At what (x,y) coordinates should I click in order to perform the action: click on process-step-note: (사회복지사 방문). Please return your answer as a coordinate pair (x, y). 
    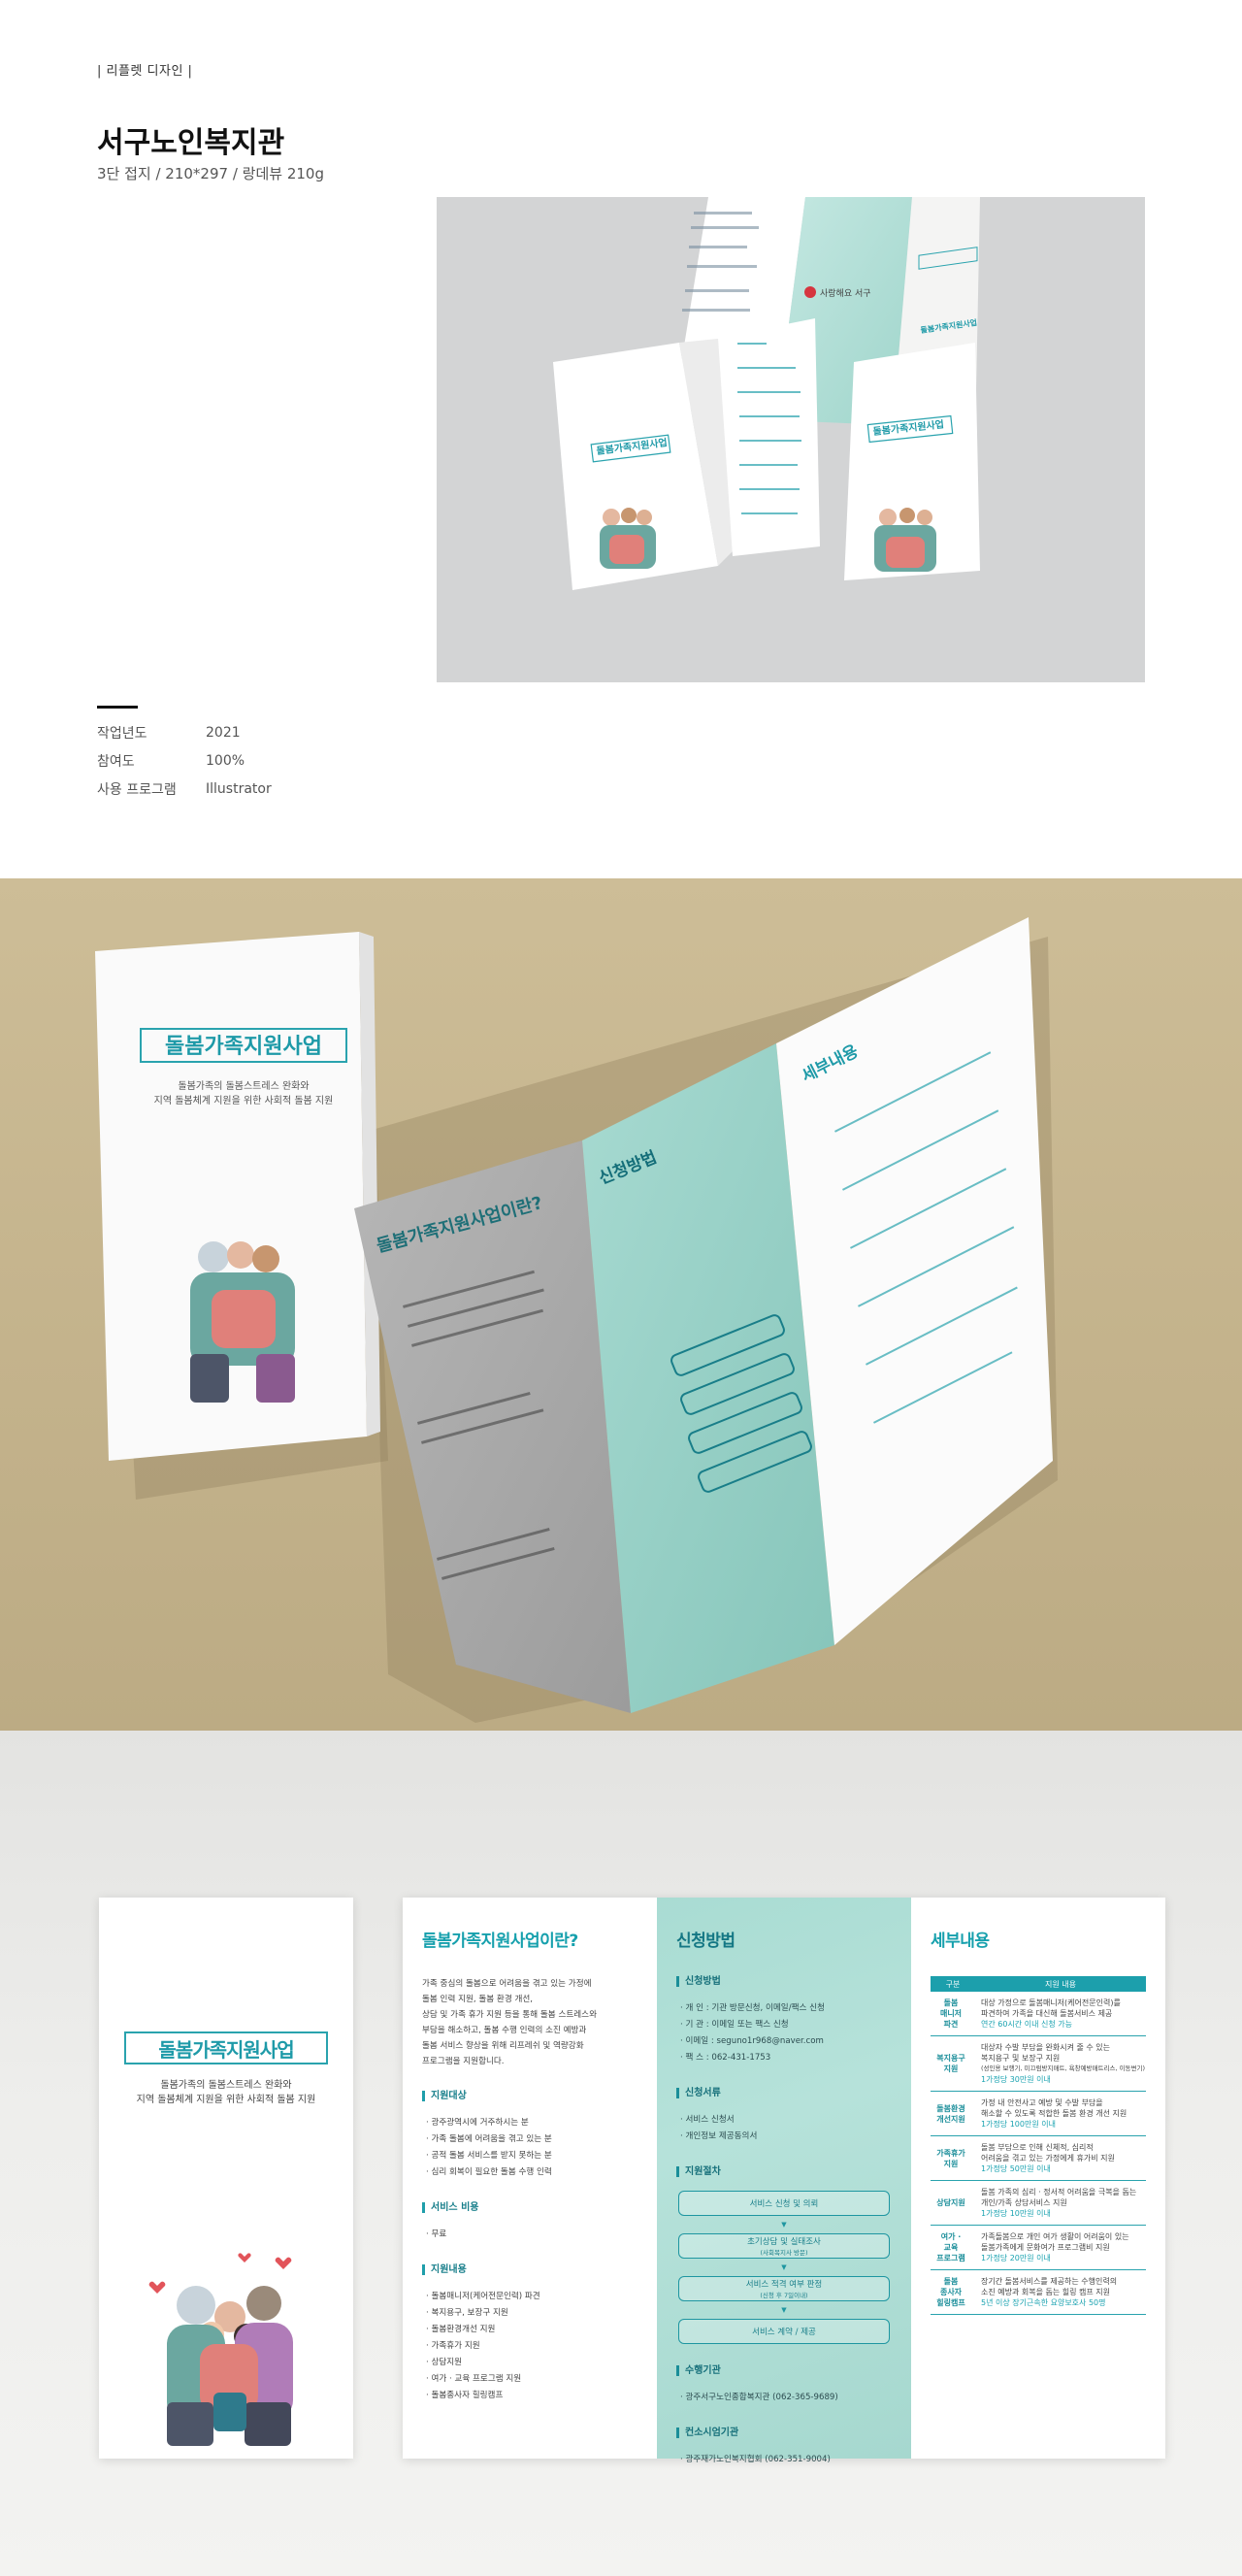
    Looking at the image, I should click on (784, 2253).